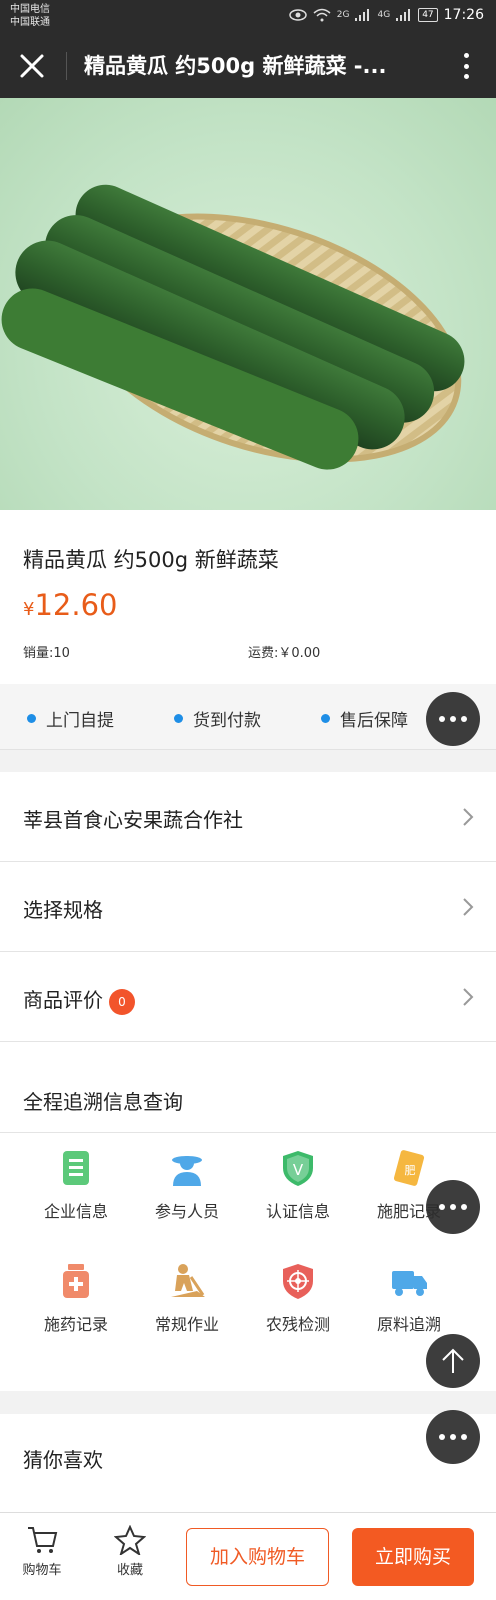  I want to click on back-to-top-button, so click(453, 1361).